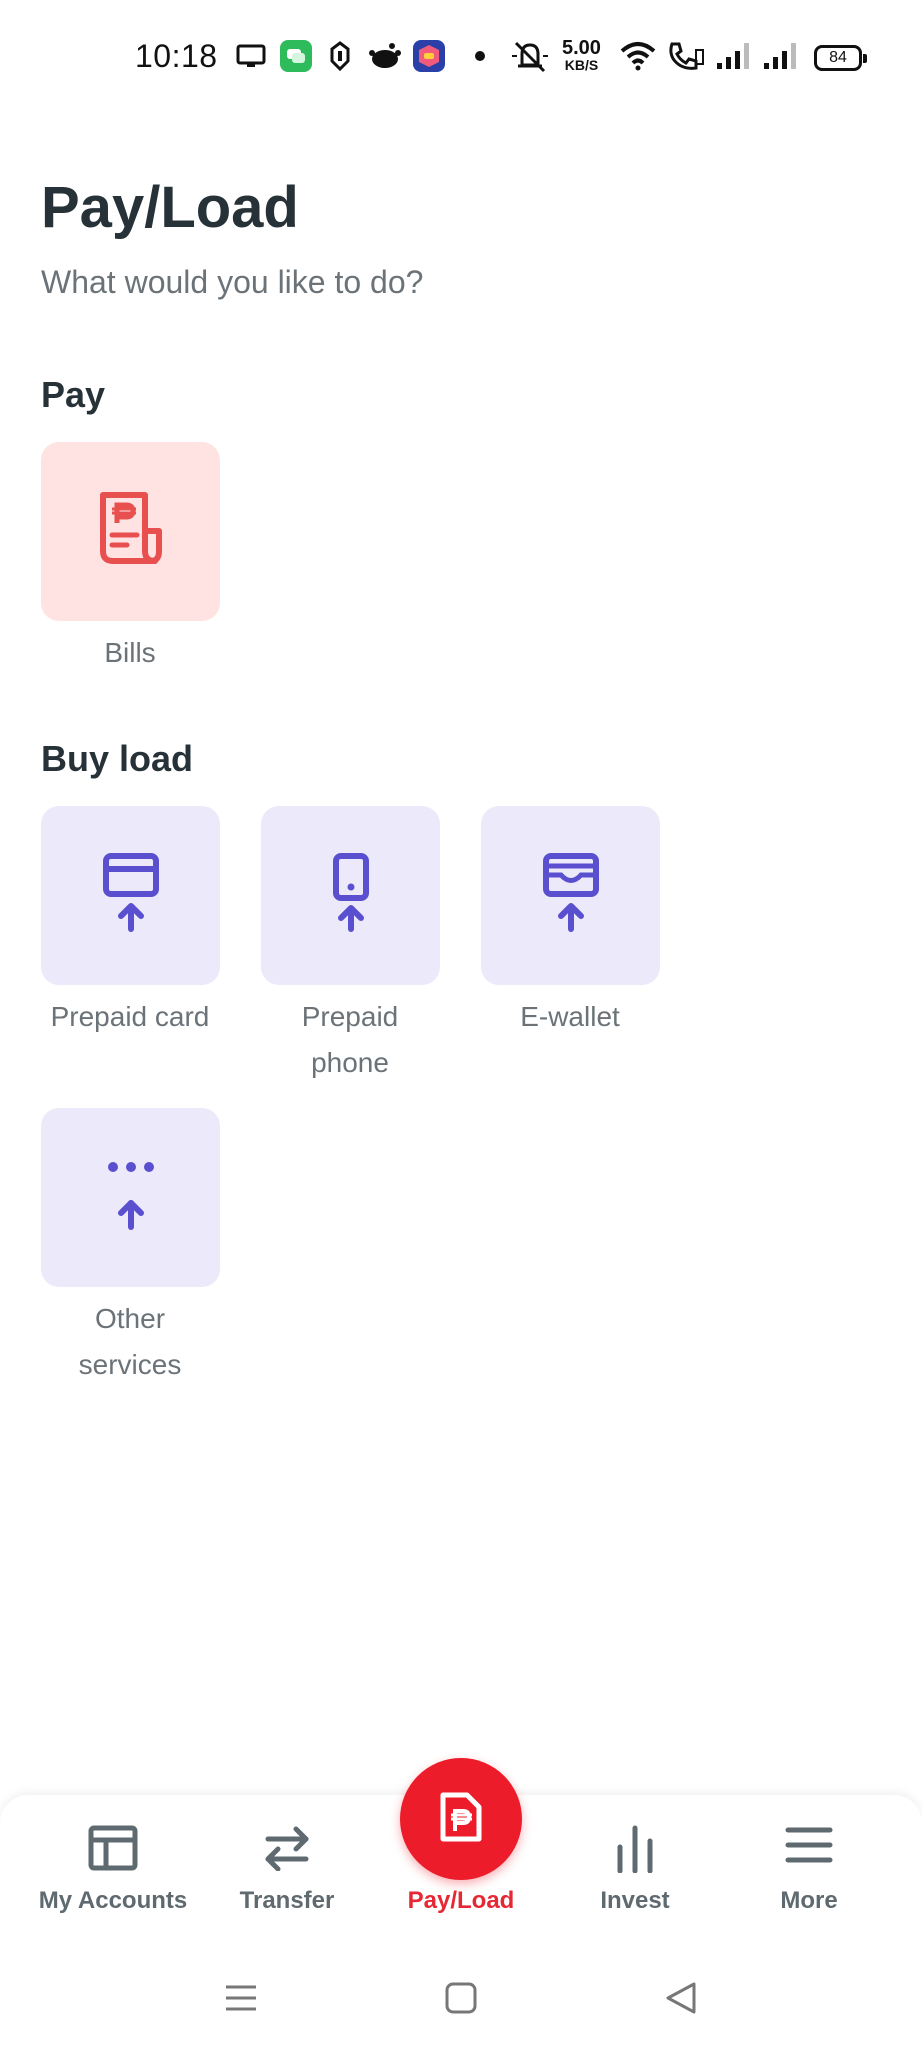 Image resolution: width=922 pixels, height=2048 pixels. I want to click on back-button, so click(681, 2000).